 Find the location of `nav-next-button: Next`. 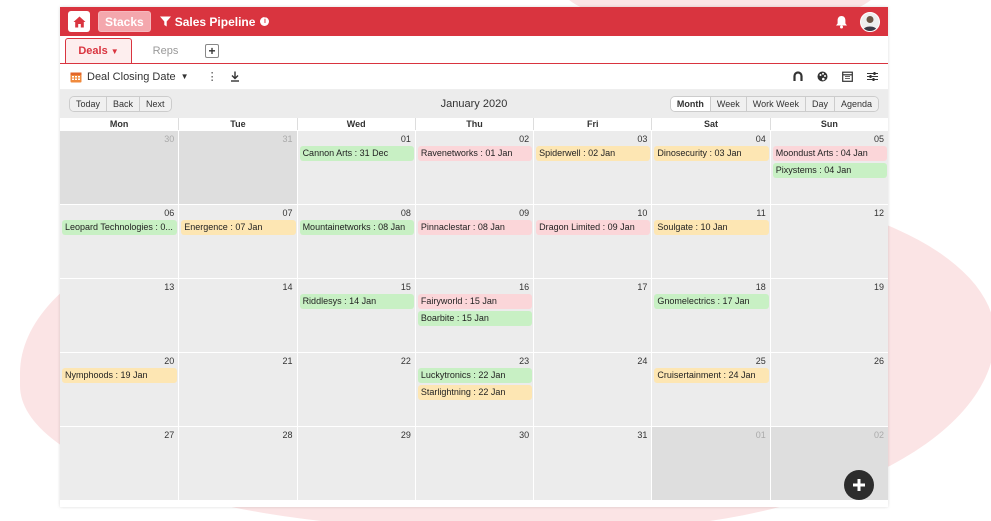

nav-next-button: Next is located at coordinates (155, 104).